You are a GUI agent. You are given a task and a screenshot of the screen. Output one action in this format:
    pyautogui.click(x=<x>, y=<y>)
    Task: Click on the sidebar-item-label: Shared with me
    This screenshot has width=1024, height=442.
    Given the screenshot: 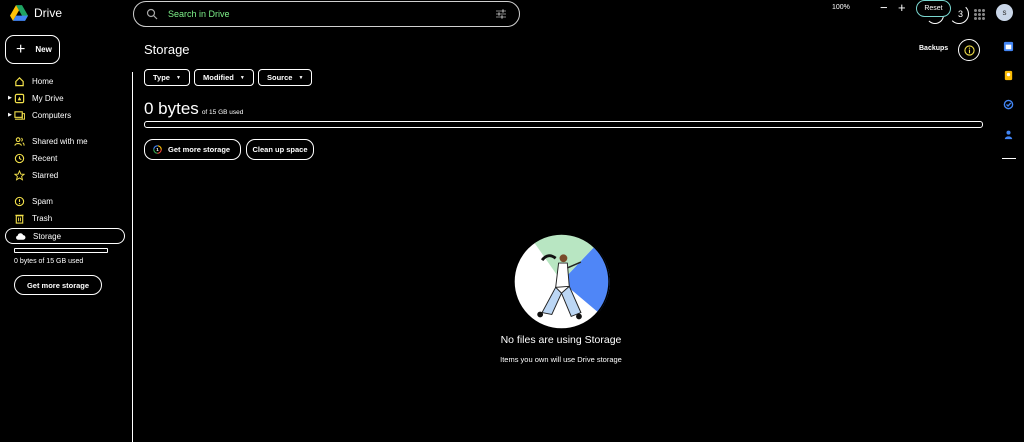 What is the action you would take?
    pyautogui.click(x=60, y=141)
    